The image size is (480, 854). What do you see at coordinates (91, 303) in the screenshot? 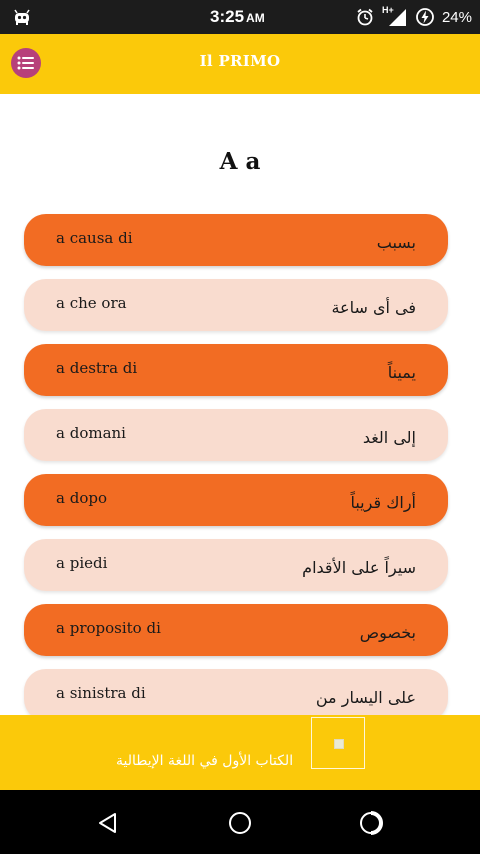
I see `italian-word: a che ora` at bounding box center [91, 303].